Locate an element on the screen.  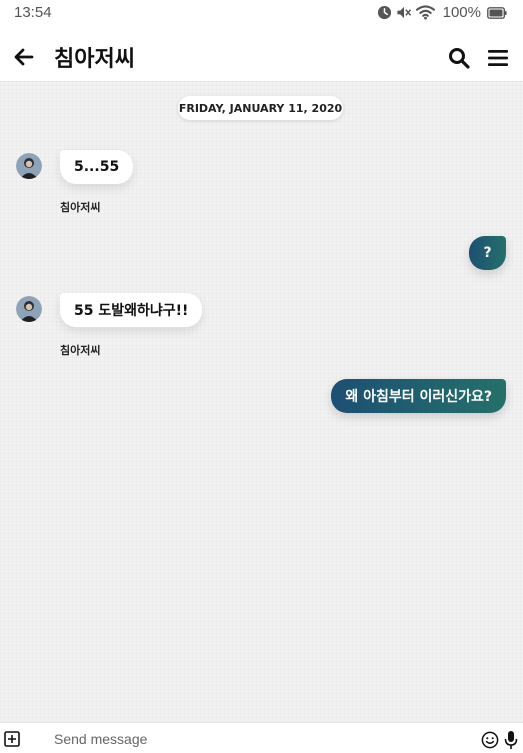
message-bubble-outgoing: 왜 아침부터 이러신가요? is located at coordinates (418, 396).